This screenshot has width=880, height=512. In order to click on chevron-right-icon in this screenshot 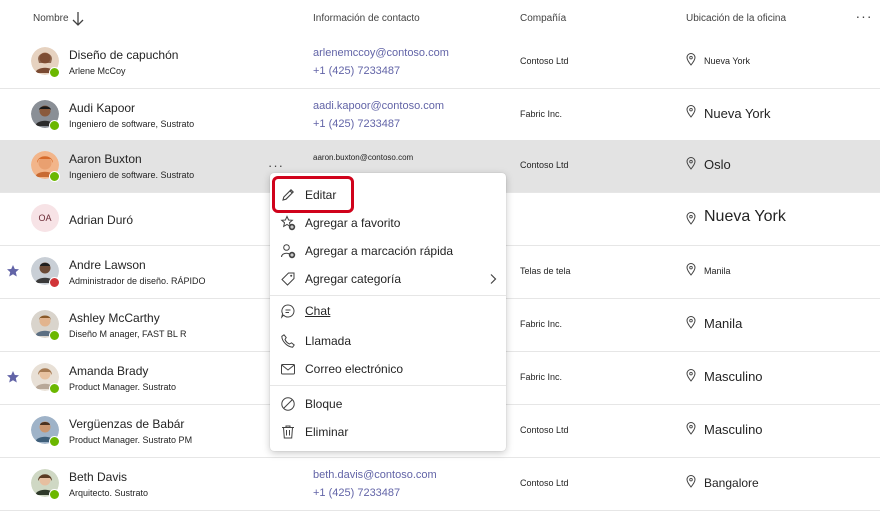, I will do `click(493, 279)`.